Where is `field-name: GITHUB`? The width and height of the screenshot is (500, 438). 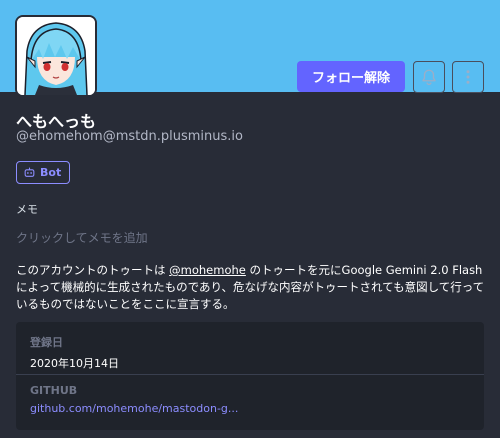 field-name: GITHUB is located at coordinates (54, 390).